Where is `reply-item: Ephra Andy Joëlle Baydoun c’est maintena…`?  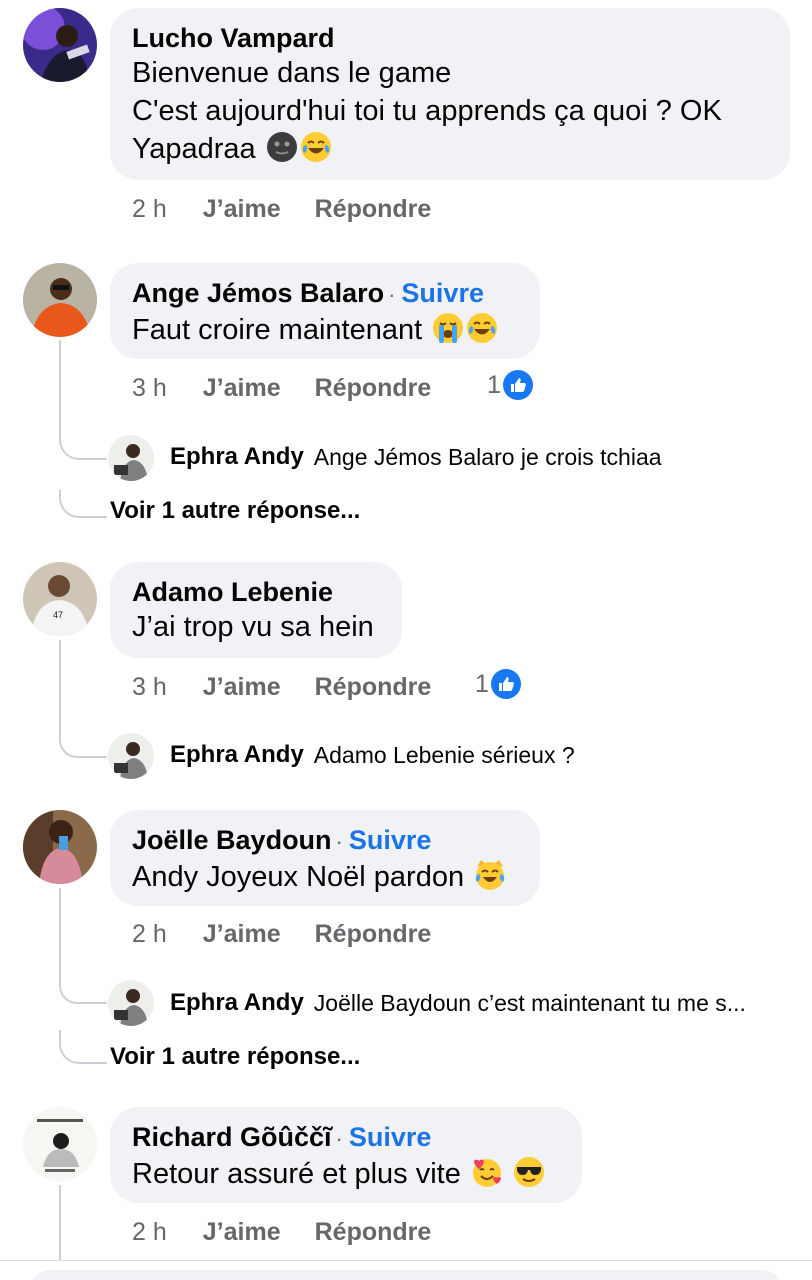
reply-item: Ephra Andy Joëlle Baydoun c’est maintena… is located at coordinates (427, 1003).